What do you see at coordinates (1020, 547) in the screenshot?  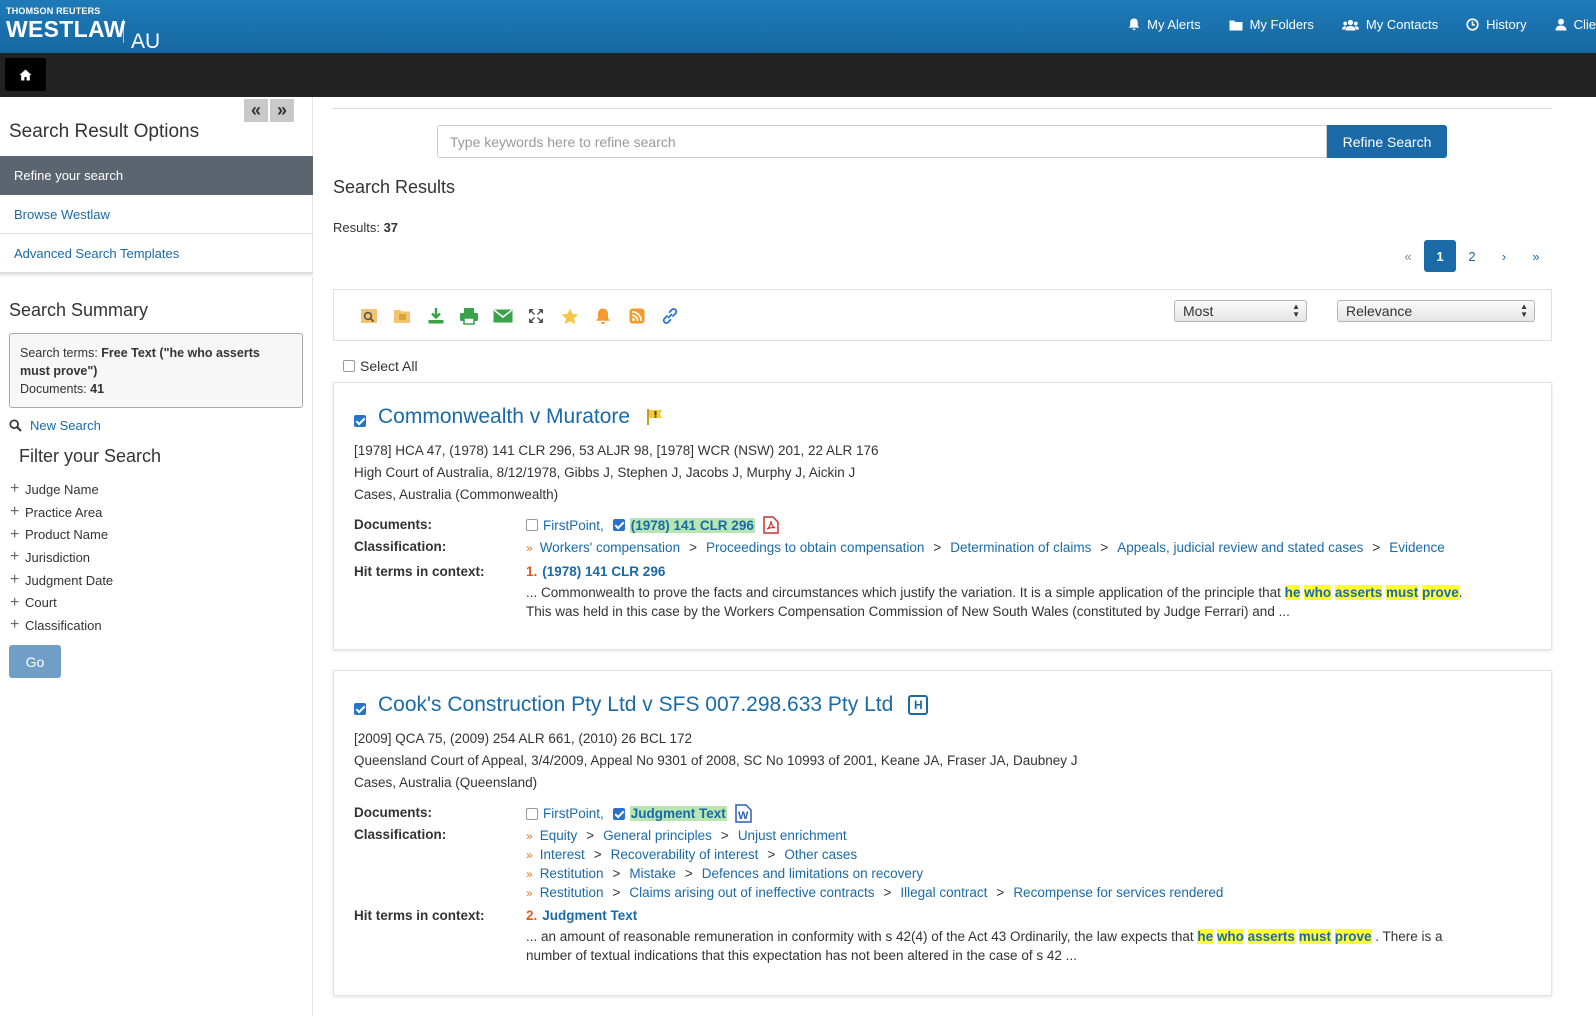 I see `classification-link: Determination of claims` at bounding box center [1020, 547].